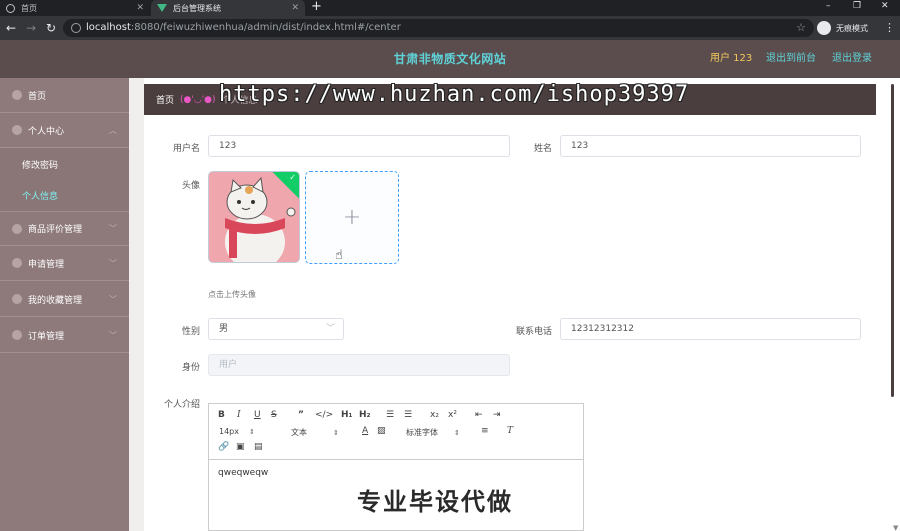  What do you see at coordinates (434, 415) in the screenshot?
I see `subscript-icon: x₂` at bounding box center [434, 415].